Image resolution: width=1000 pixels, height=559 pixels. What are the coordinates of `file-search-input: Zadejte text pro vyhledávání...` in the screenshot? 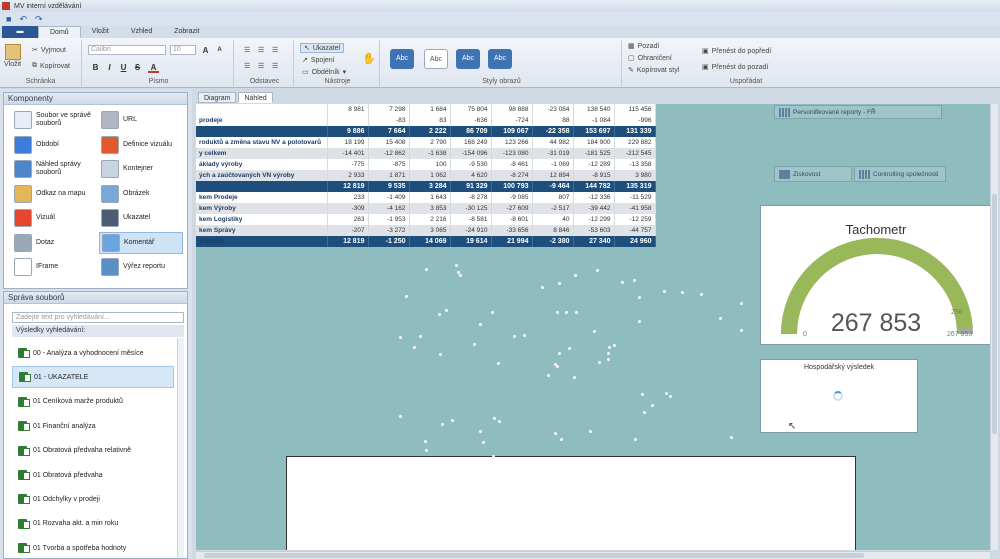 It's located at (98, 317).